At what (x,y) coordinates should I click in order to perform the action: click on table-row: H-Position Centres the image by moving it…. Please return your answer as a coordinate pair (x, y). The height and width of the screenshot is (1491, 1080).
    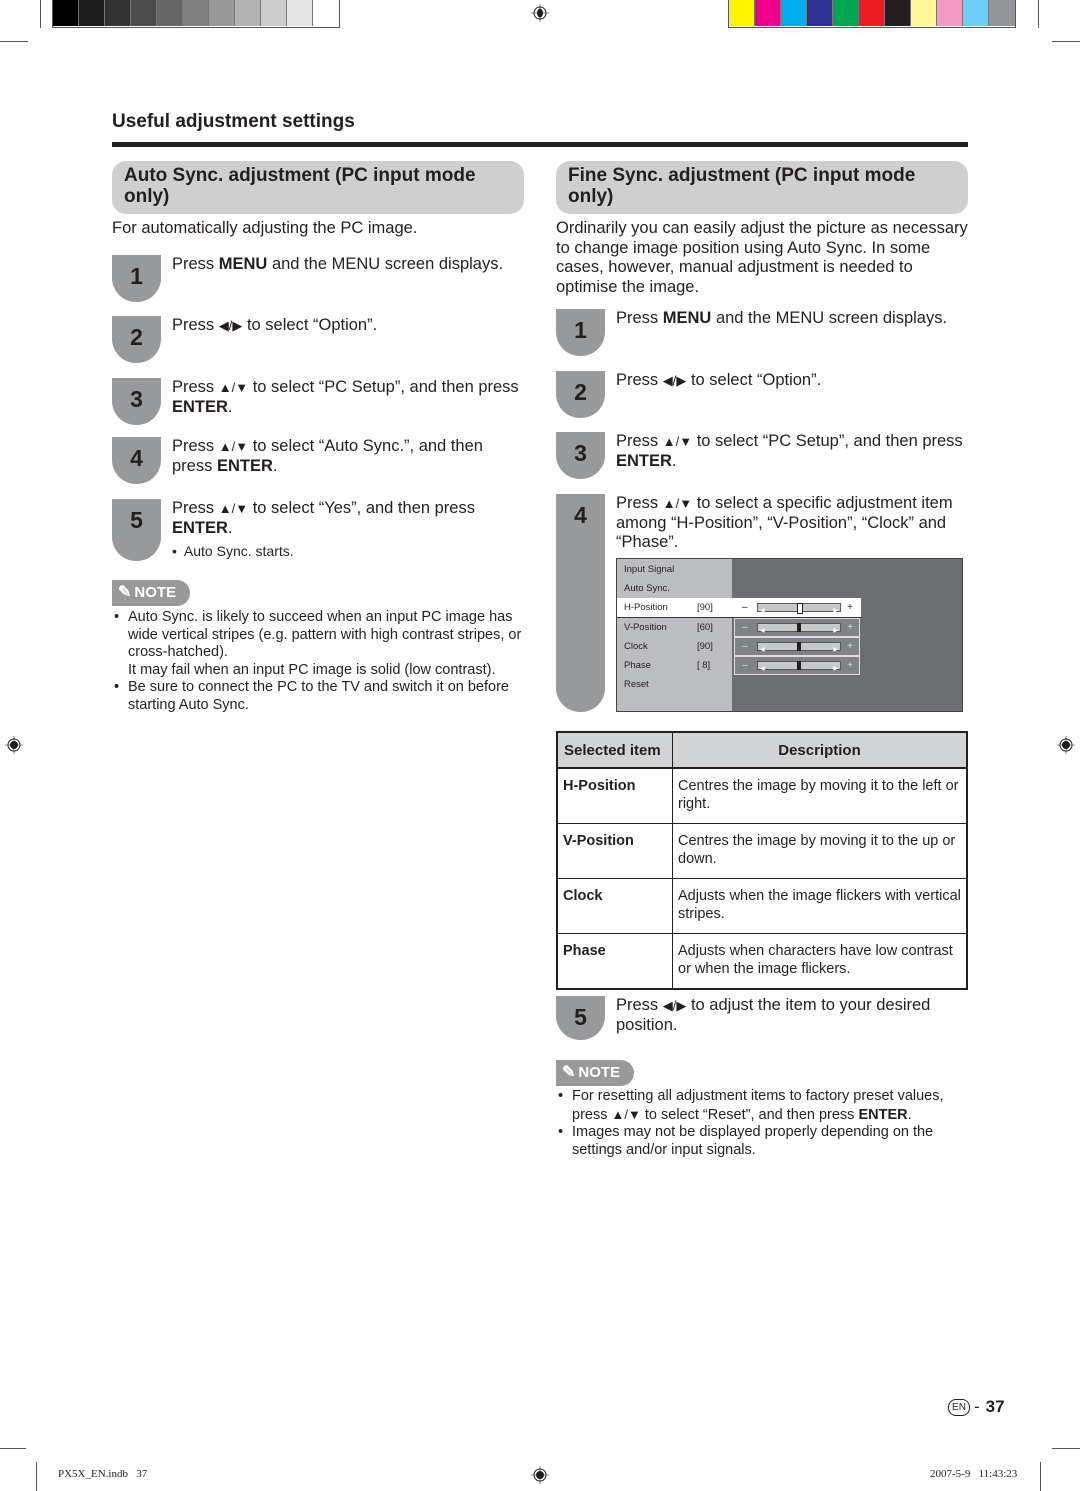
    Looking at the image, I should click on (762, 795).